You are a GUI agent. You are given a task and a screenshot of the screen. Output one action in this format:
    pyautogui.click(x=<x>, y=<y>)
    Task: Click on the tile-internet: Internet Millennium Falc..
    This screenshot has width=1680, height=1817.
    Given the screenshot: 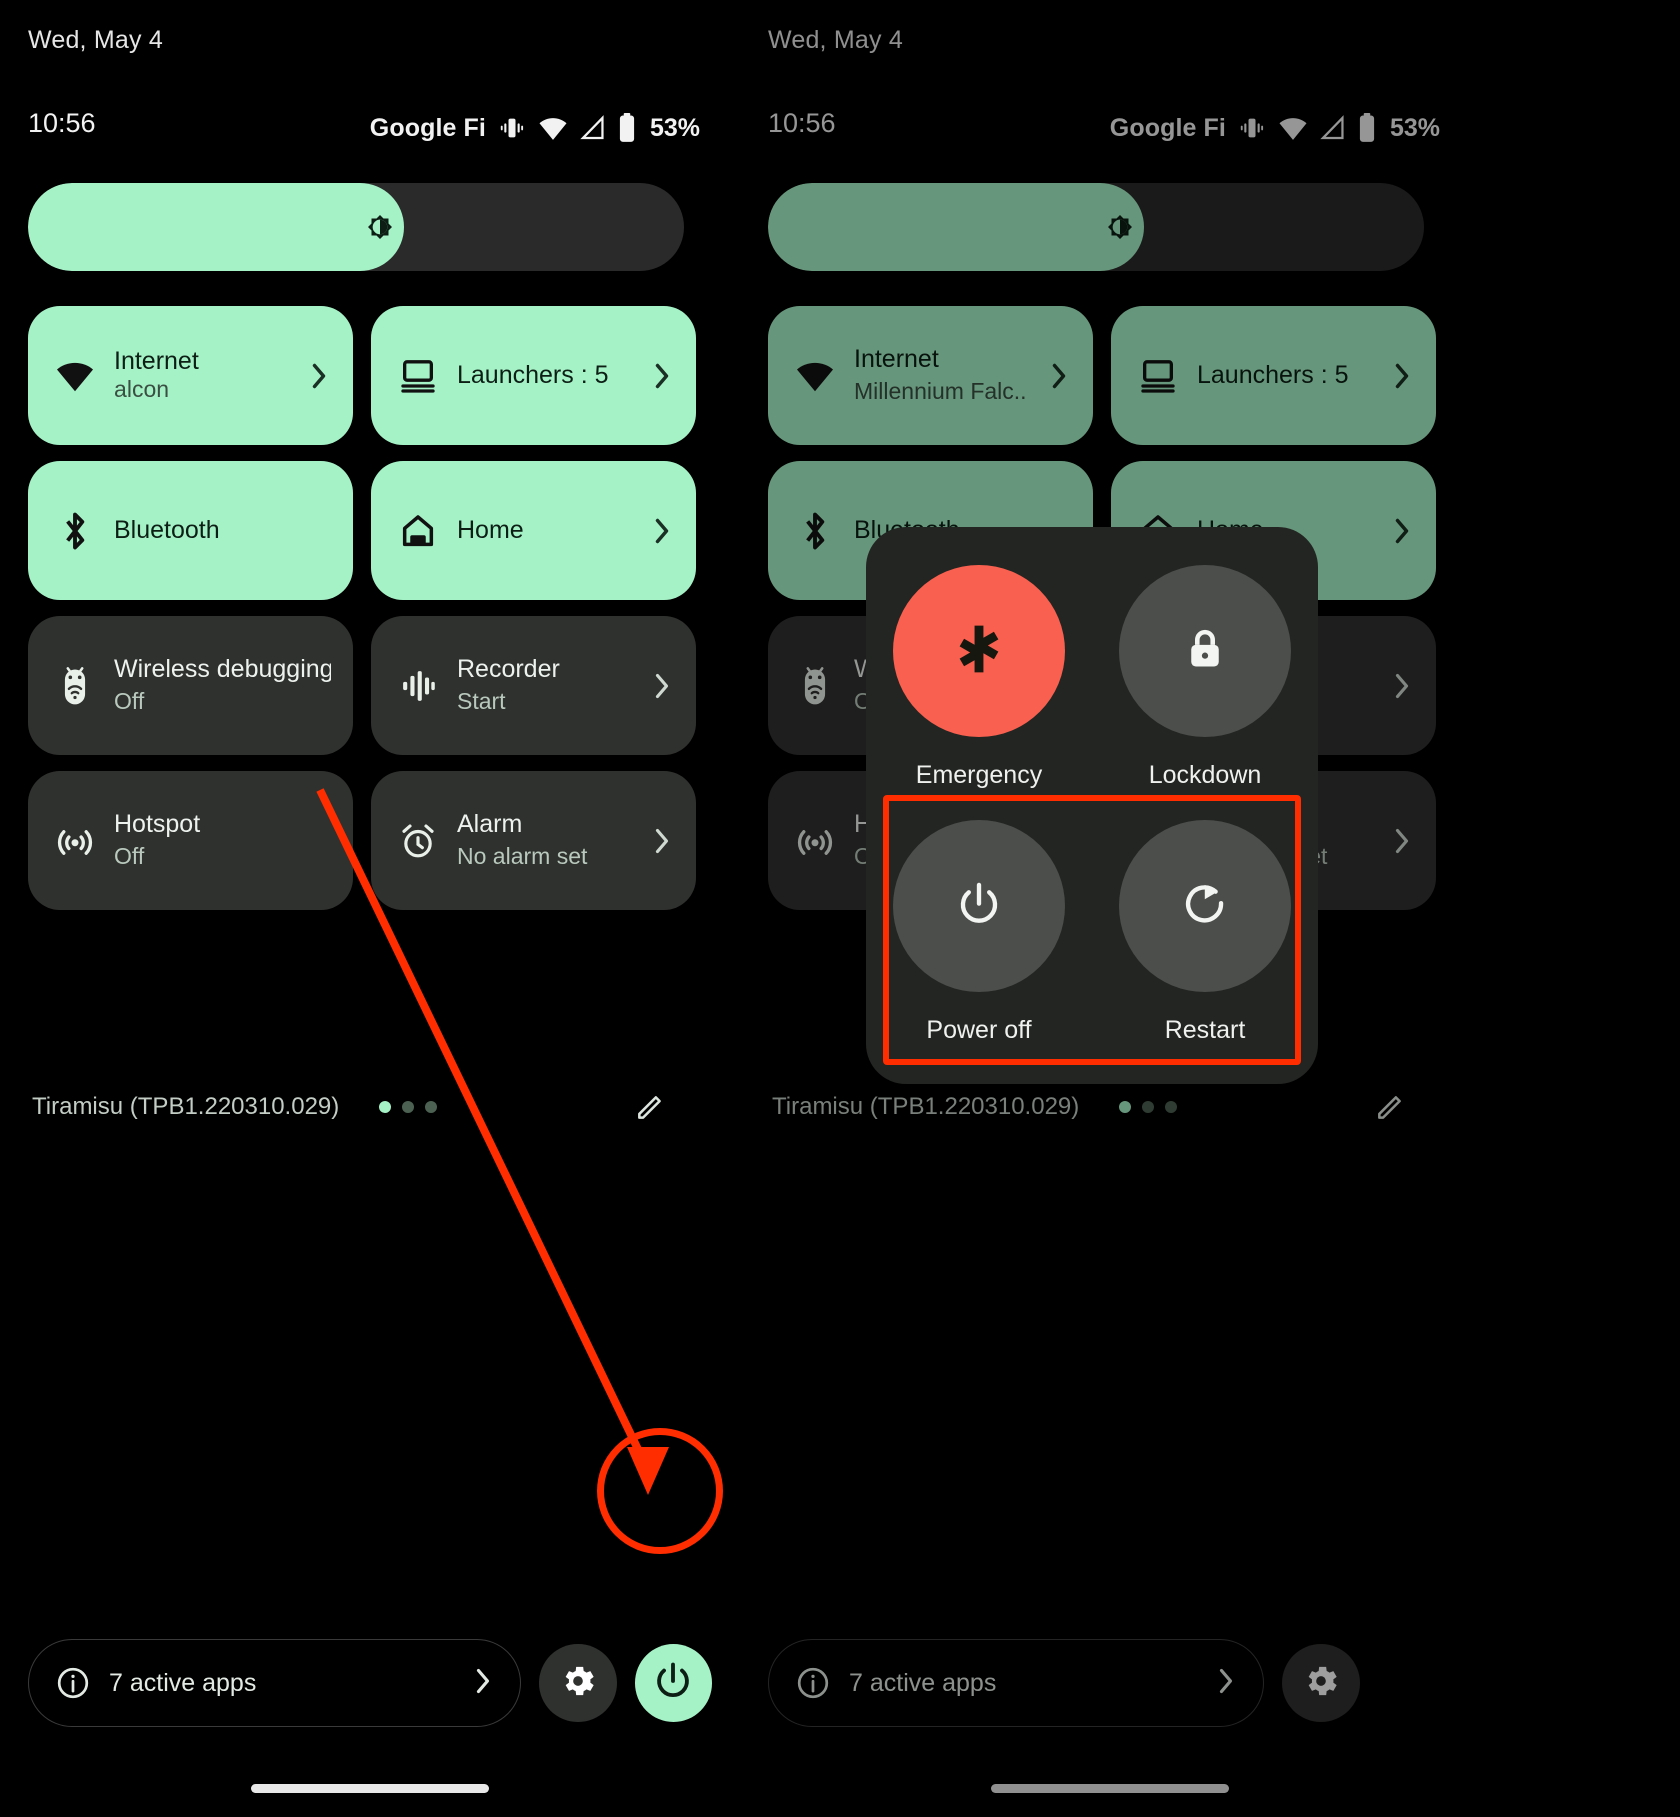 What is the action you would take?
    pyautogui.click(x=930, y=375)
    